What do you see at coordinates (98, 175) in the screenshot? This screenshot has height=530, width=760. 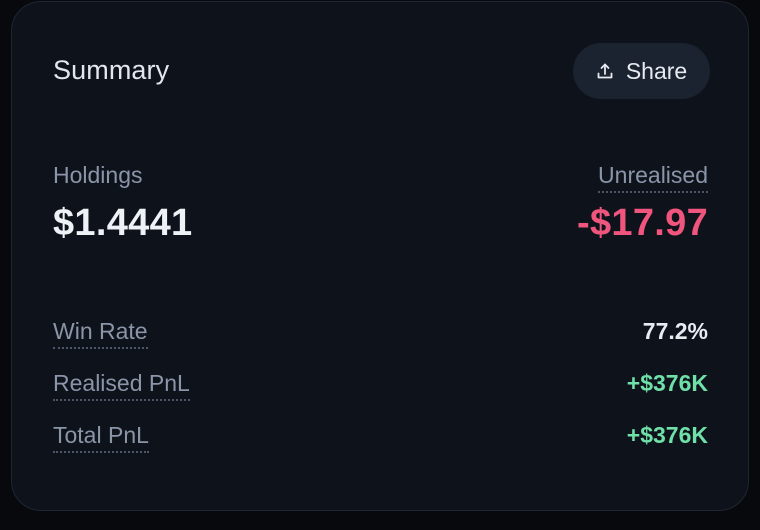 I see `holdings-label: Holdings` at bounding box center [98, 175].